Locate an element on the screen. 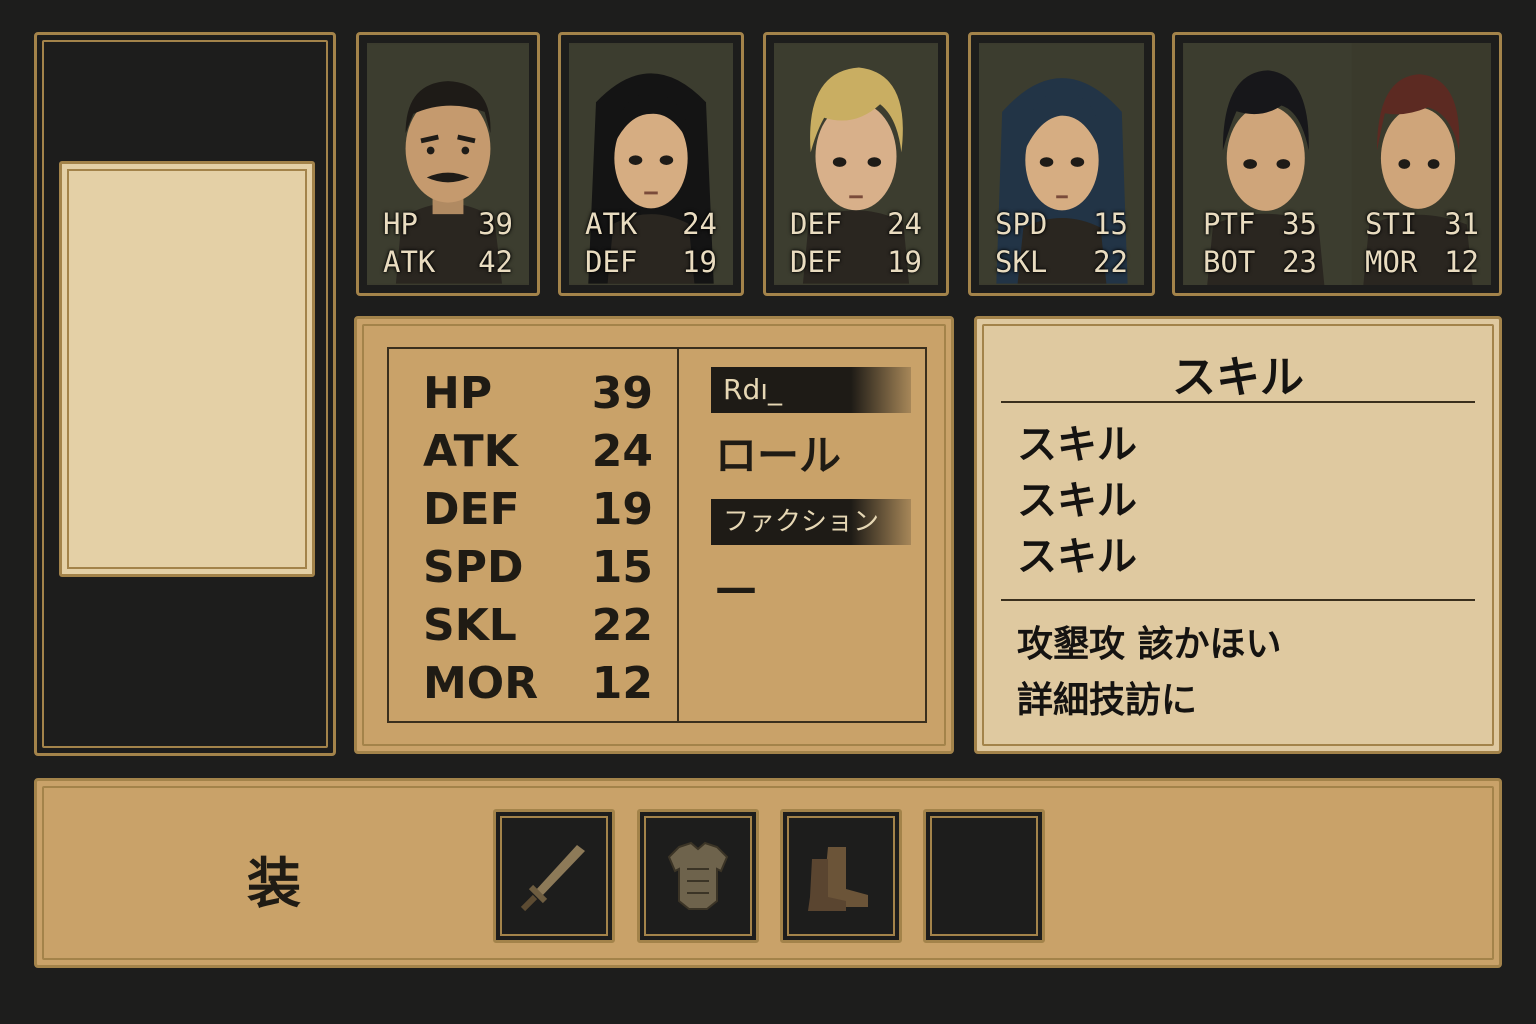 The image size is (1536, 1024). stat-value: 31 is located at coordinates (1461, 224).